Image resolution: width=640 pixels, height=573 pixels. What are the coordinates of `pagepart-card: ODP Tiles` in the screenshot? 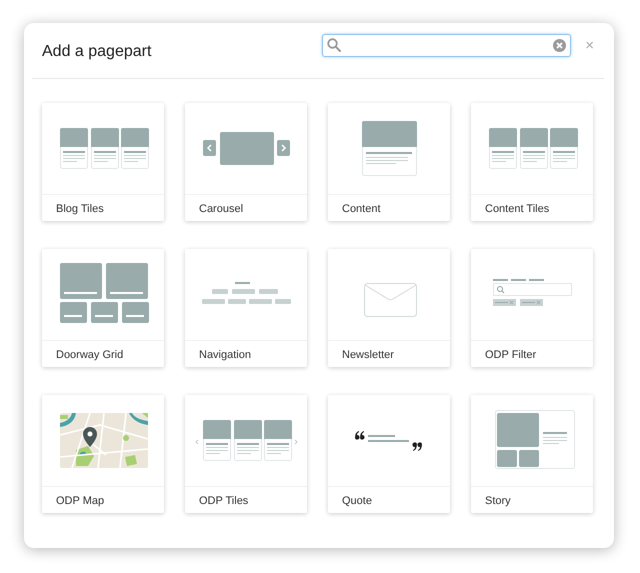 It's located at (246, 454).